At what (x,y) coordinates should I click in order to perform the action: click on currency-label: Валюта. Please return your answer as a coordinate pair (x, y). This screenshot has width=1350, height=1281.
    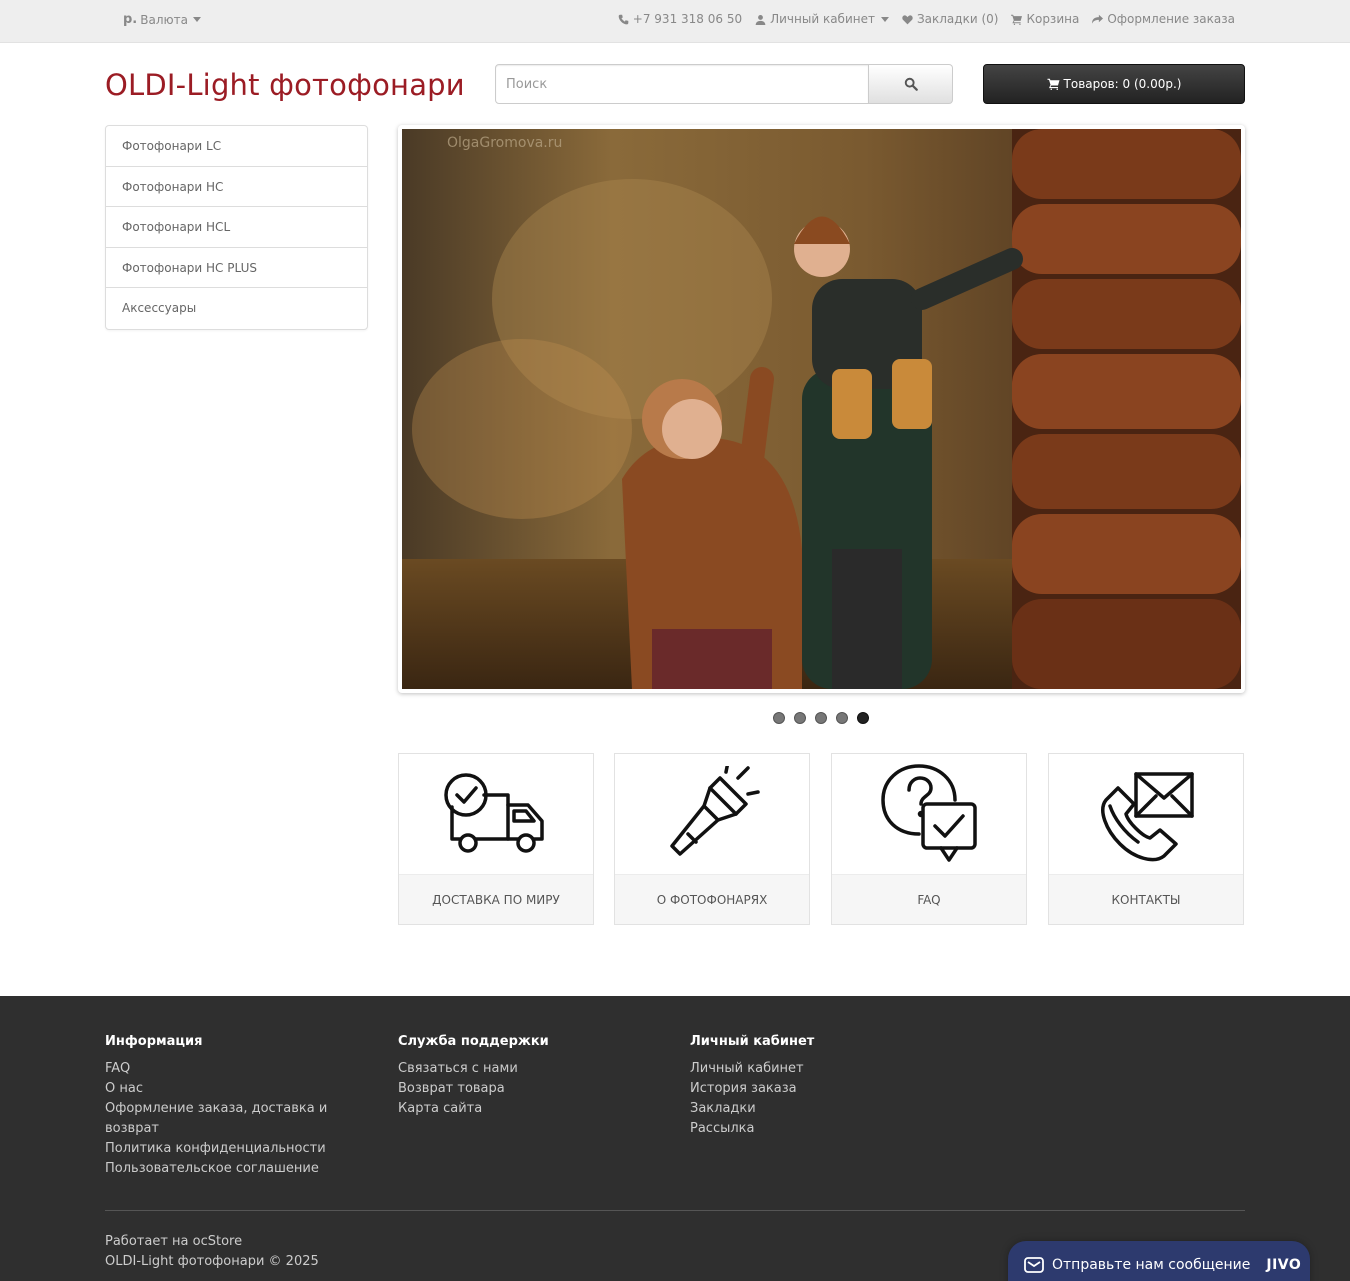
    Looking at the image, I should click on (164, 19).